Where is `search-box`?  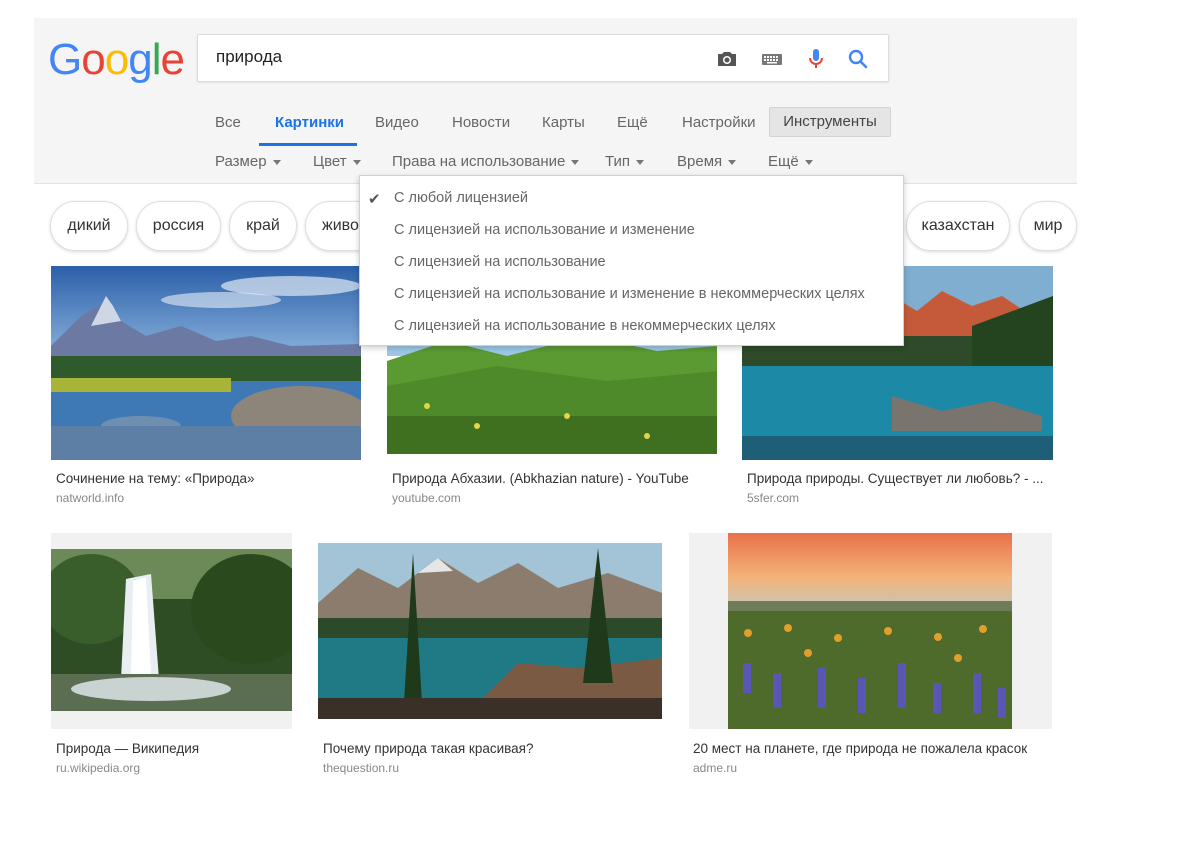
search-box is located at coordinates (543, 58).